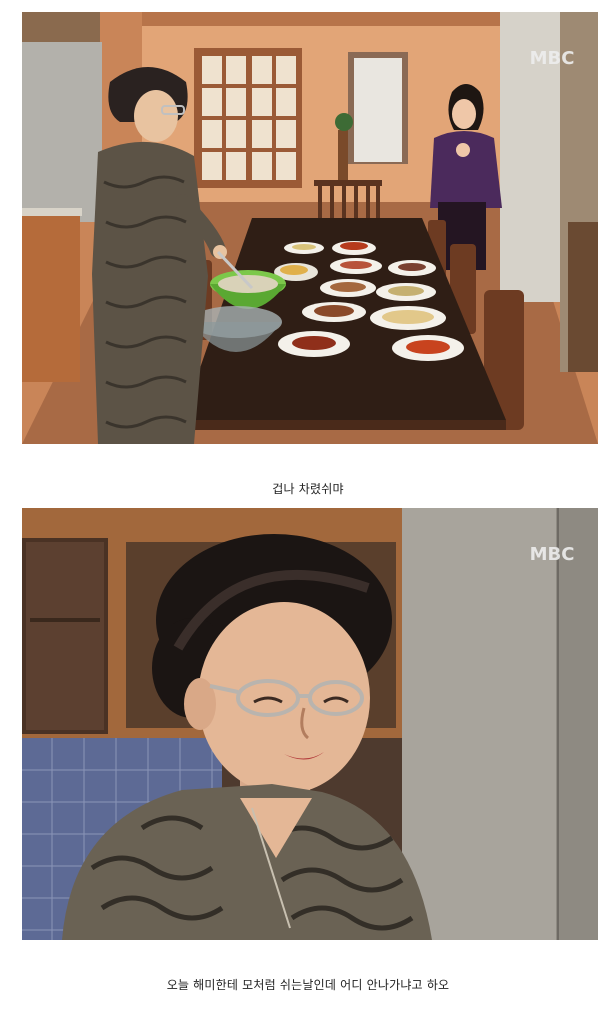 The width and height of the screenshot is (616, 1011). Describe the element at coordinates (308, 489) in the screenshot. I see `caption-1: 겁나 차렸쉬먀` at that location.